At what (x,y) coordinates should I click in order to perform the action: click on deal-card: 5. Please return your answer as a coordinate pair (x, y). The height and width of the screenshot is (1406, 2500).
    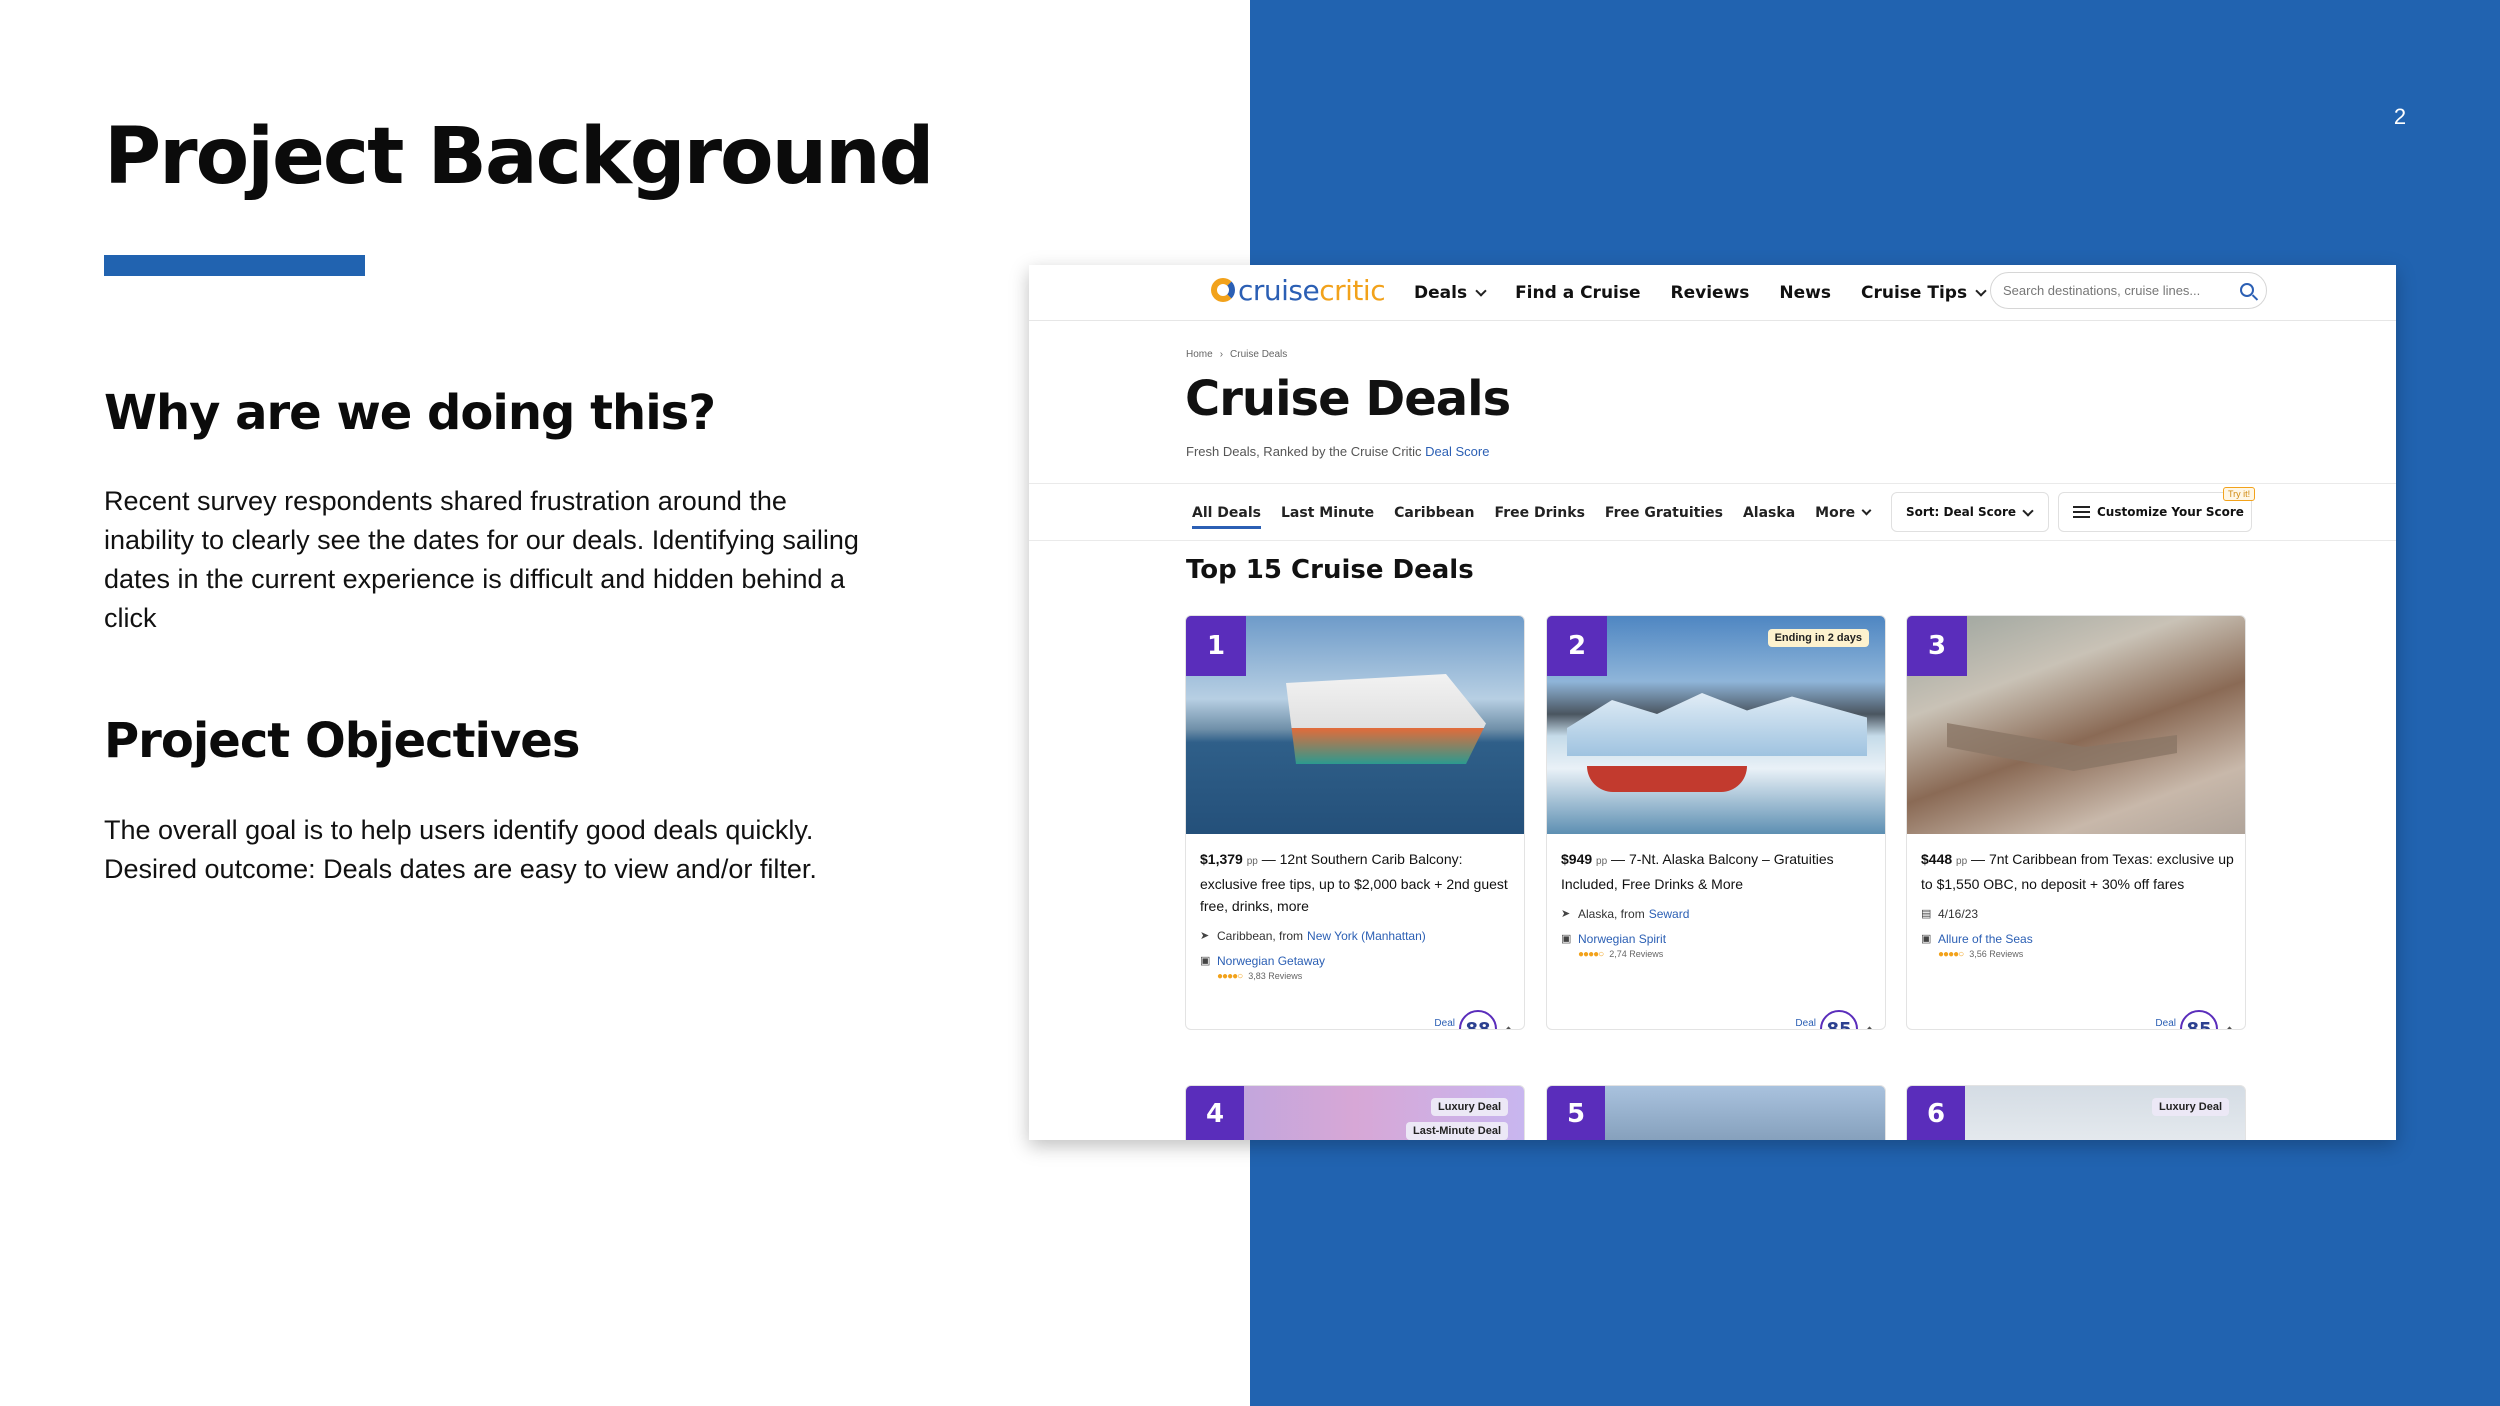
    Looking at the image, I should click on (1716, 1112).